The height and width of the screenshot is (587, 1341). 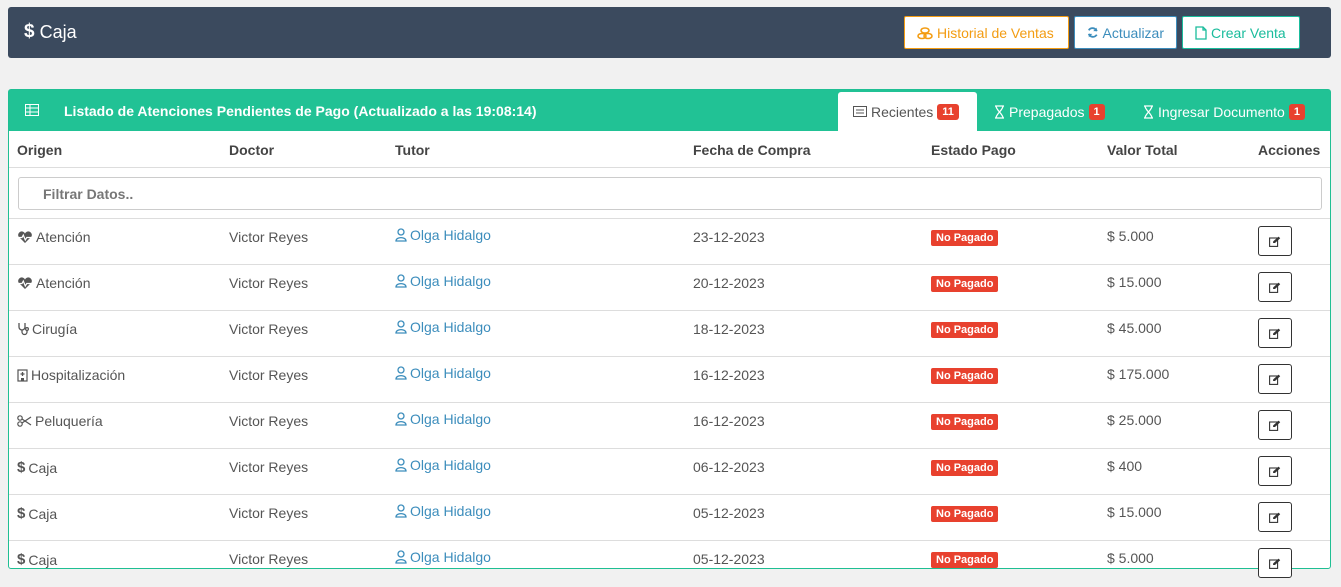 What do you see at coordinates (751, 150) in the screenshot?
I see `column-header-fecha: Fecha de Compra` at bounding box center [751, 150].